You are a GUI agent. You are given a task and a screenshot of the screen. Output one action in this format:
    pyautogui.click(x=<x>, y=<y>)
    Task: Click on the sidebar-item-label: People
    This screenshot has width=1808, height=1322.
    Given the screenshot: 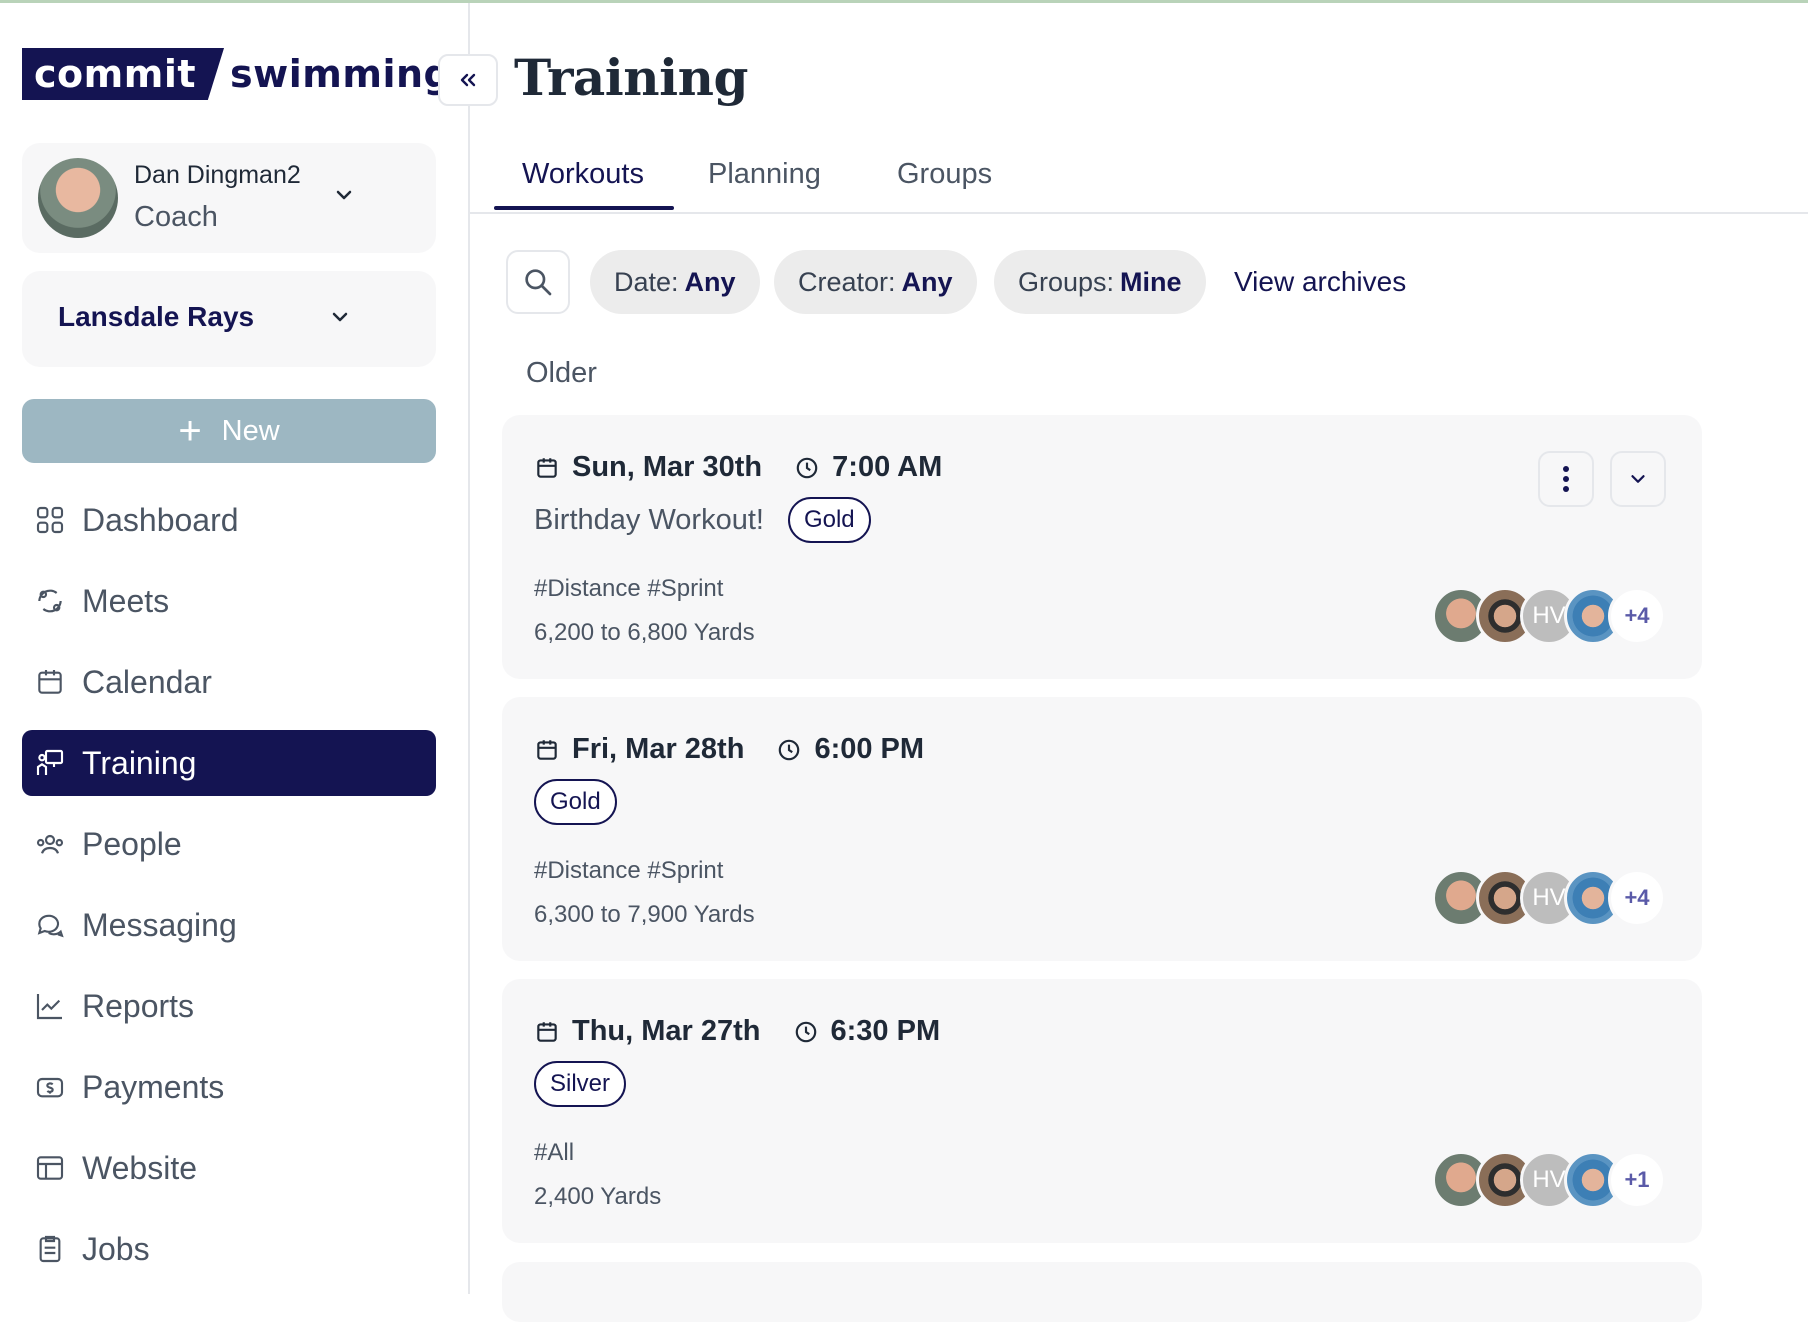 What is the action you would take?
    pyautogui.click(x=132, y=843)
    